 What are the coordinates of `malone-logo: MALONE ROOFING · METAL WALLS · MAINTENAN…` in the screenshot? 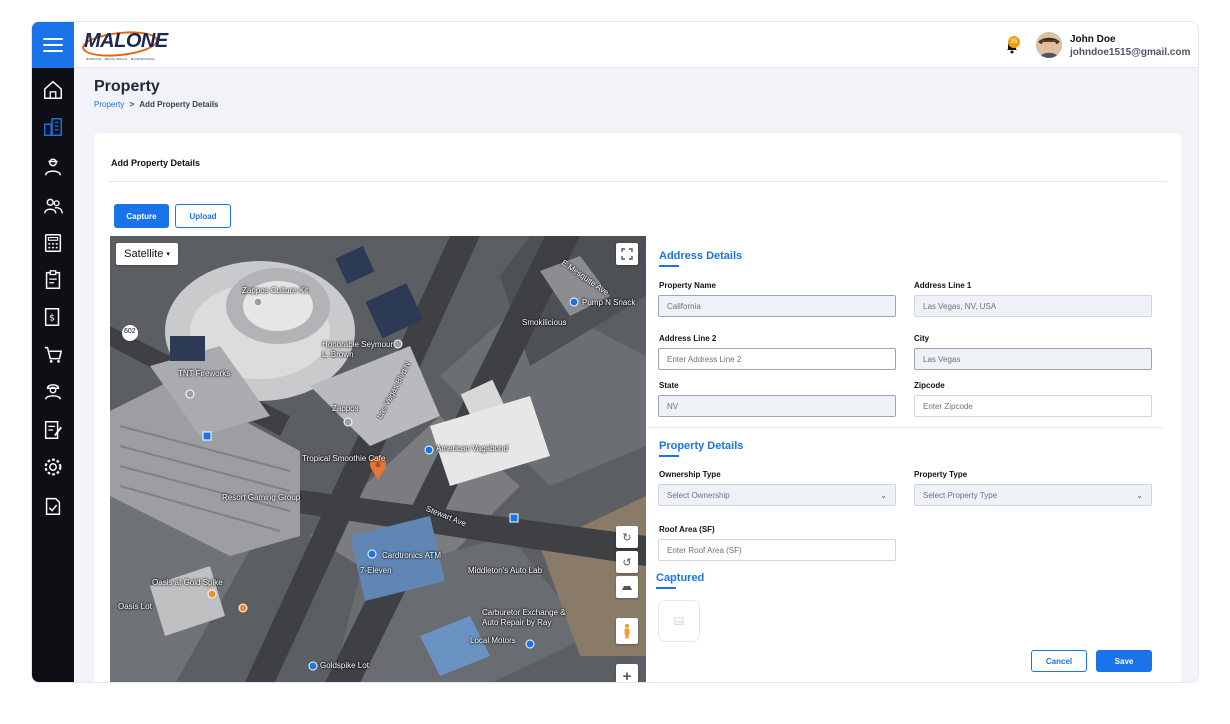 It's located at (124, 46).